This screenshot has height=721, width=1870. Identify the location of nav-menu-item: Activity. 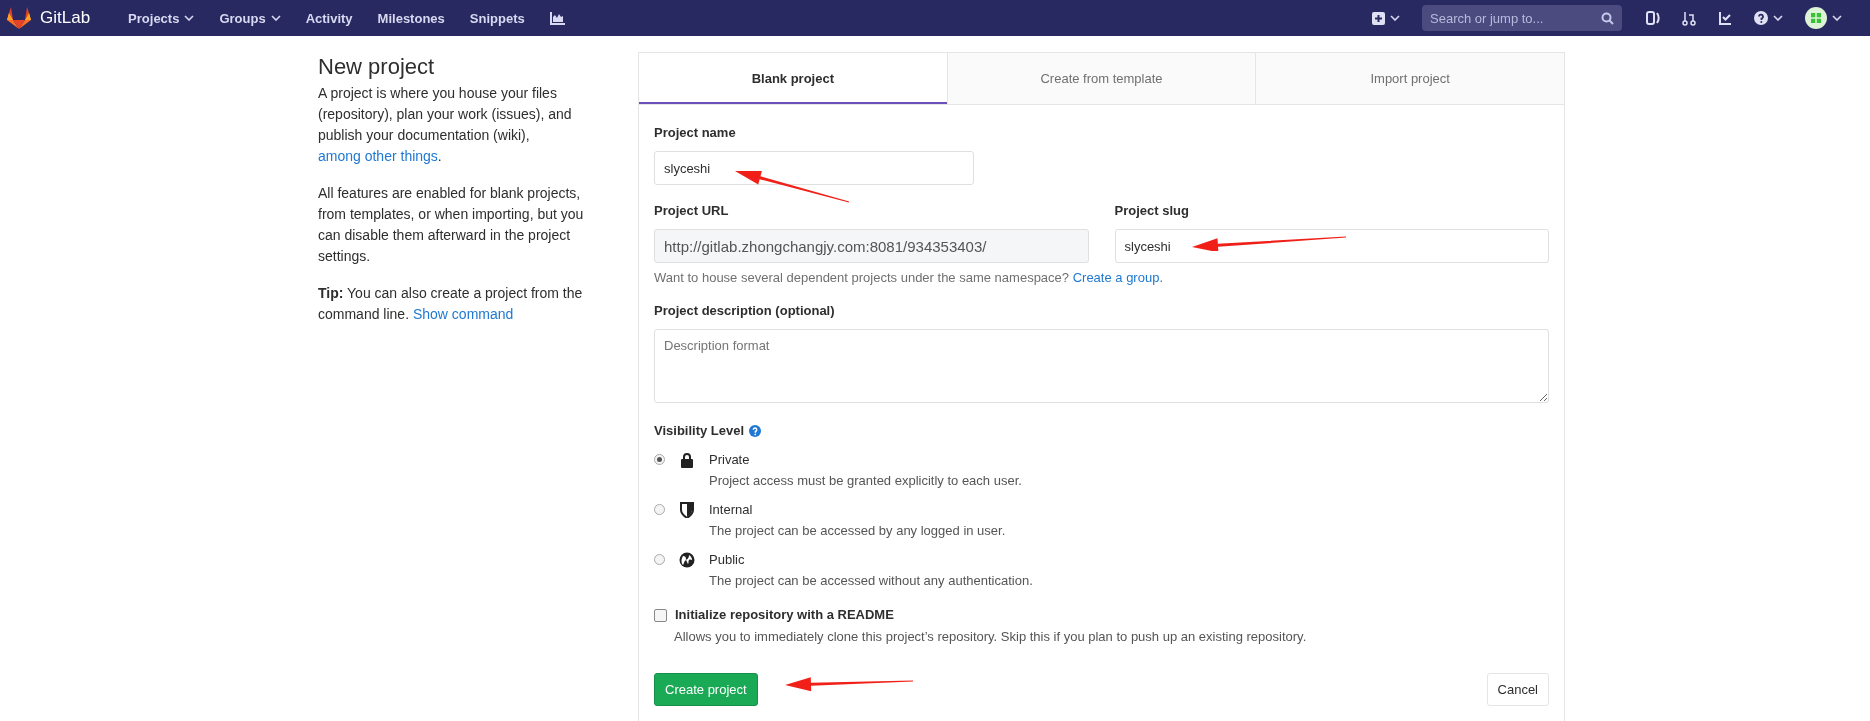
(329, 18).